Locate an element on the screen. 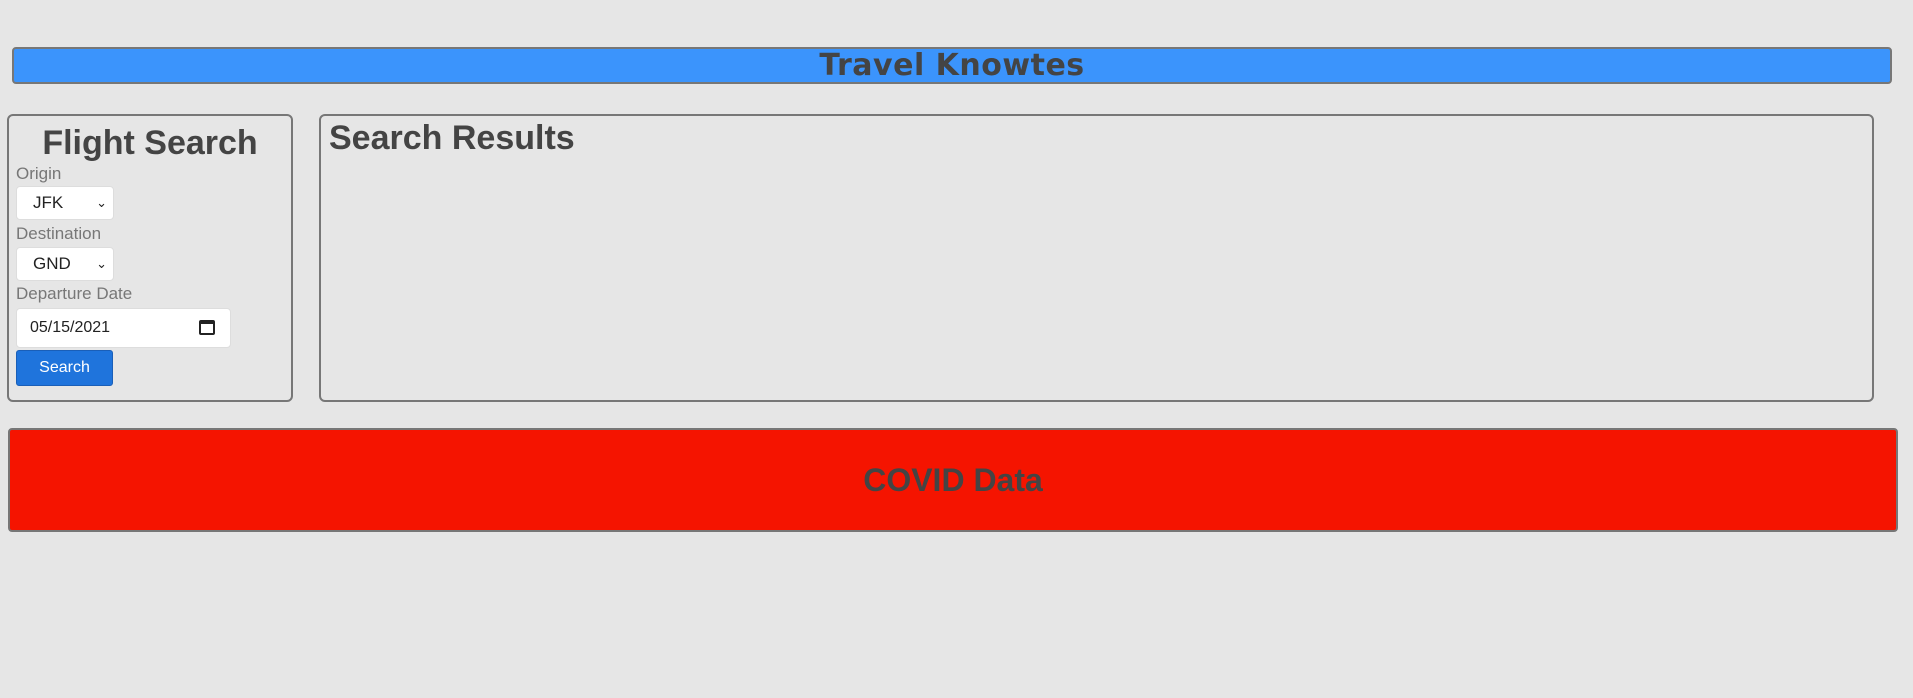  search-results-title: Search Results is located at coordinates (452, 138).